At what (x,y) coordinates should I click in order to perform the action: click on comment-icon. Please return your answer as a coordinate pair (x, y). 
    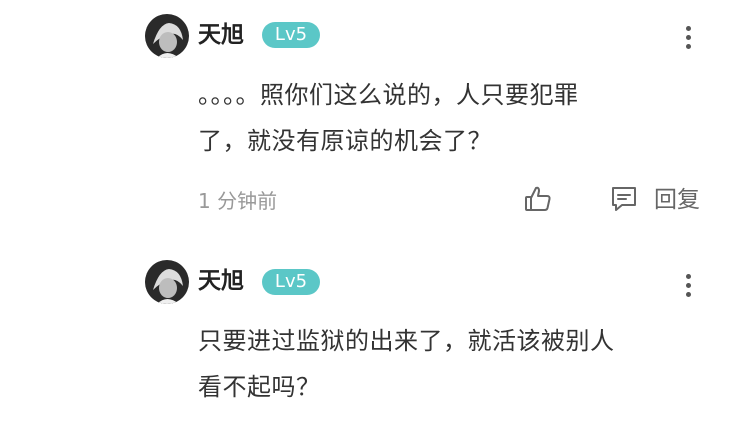
    Looking at the image, I should click on (624, 199).